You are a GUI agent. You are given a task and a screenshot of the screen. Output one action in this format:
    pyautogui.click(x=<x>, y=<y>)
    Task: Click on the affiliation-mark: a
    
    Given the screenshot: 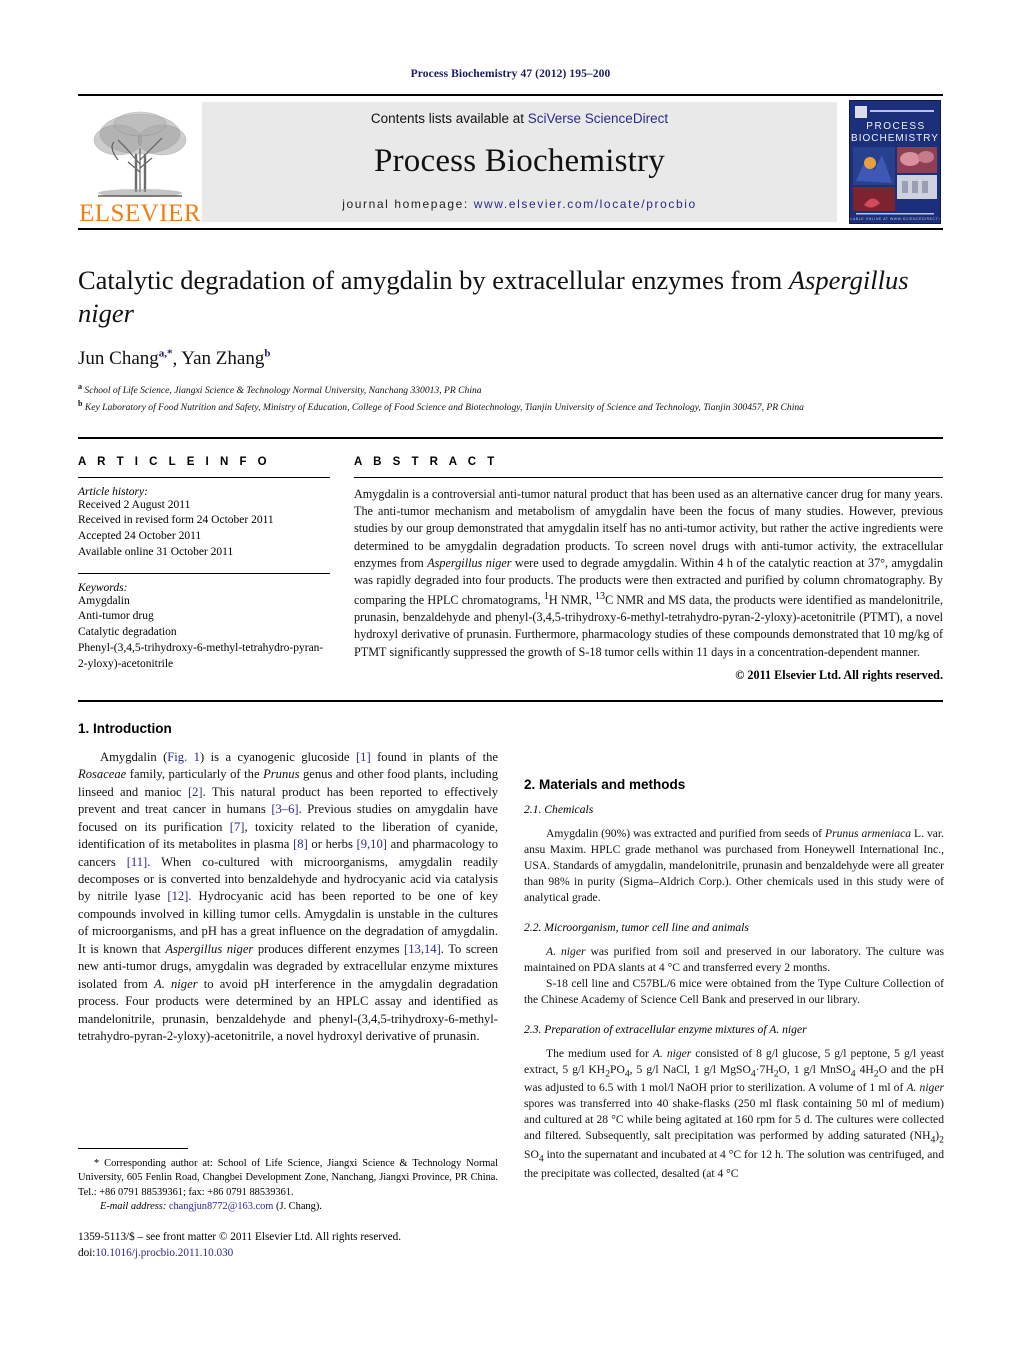 What is the action you would take?
    pyautogui.click(x=80, y=387)
    